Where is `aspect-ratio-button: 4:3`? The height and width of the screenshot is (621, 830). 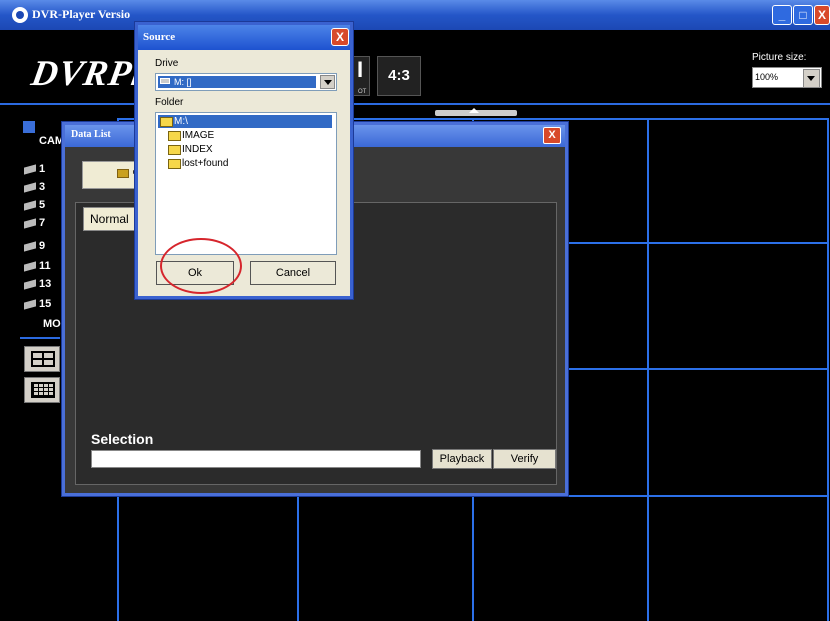 aspect-ratio-button: 4:3 is located at coordinates (399, 76).